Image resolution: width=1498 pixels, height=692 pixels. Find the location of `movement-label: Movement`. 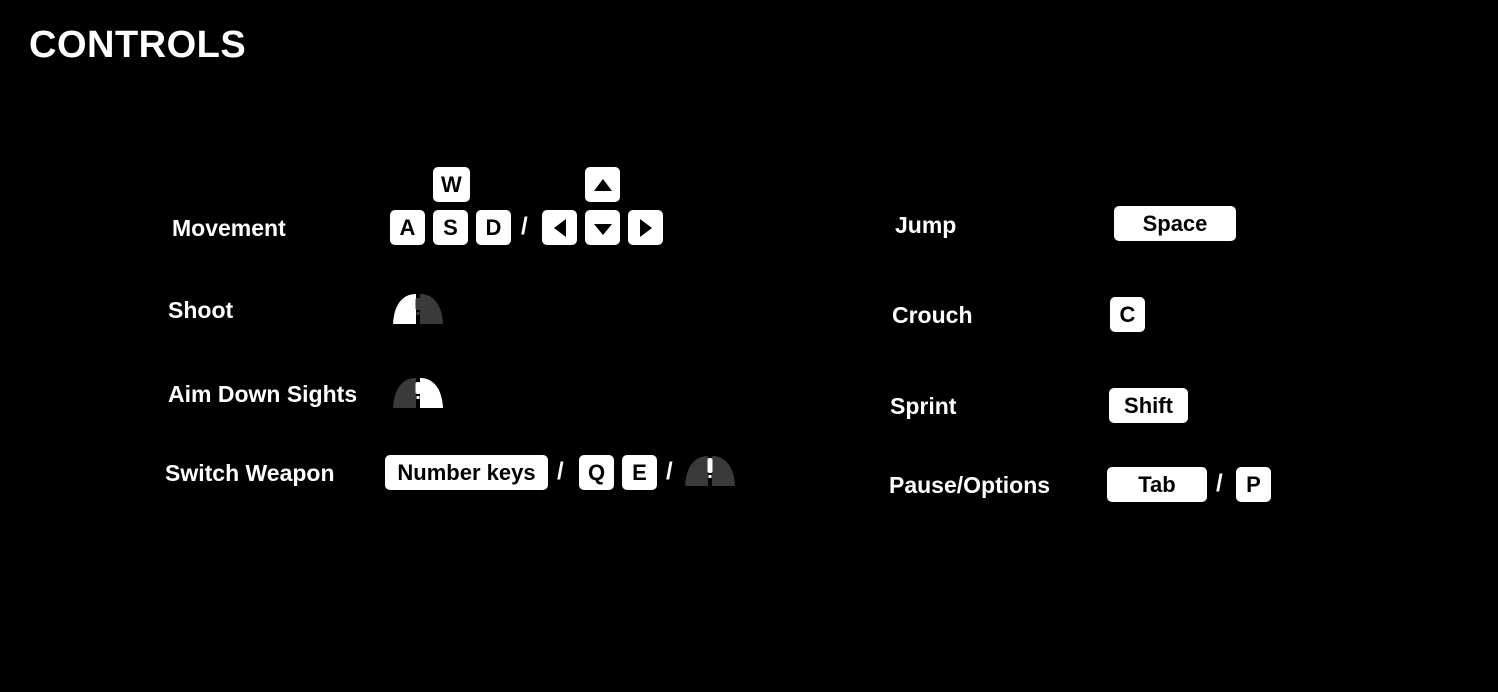

movement-label: Movement is located at coordinates (229, 228).